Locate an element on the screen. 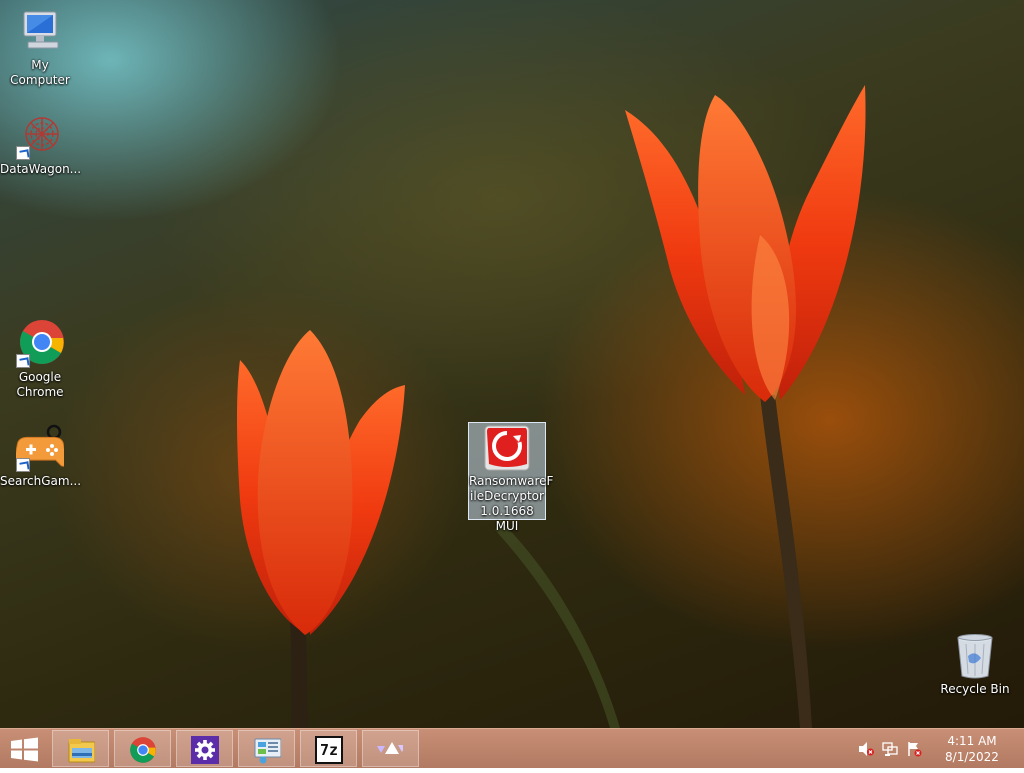 This screenshot has height=773, width=1024. taskbar-file-explorer-button is located at coordinates (80, 748).